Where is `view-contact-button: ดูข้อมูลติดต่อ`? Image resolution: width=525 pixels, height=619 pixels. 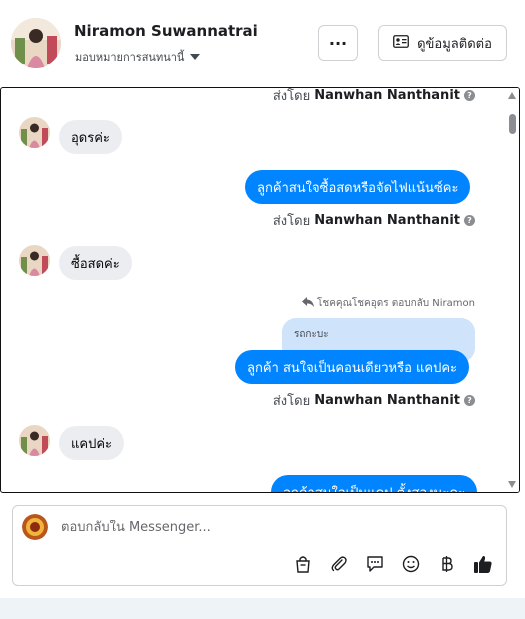 view-contact-button: ดูข้อมูลติดต่อ is located at coordinates (442, 43).